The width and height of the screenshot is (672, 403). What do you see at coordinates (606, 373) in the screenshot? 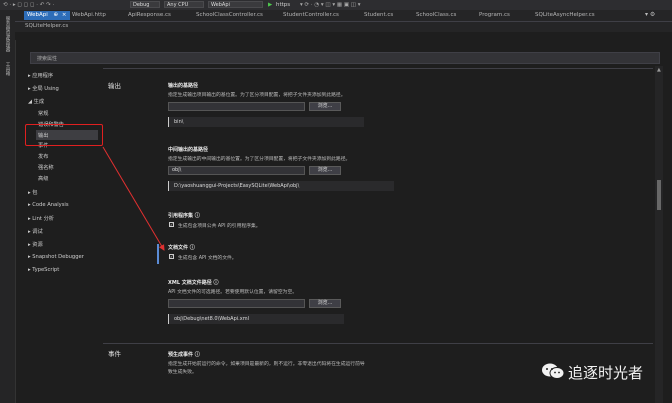
I see `watermark-text: 追逐时光者` at bounding box center [606, 373].